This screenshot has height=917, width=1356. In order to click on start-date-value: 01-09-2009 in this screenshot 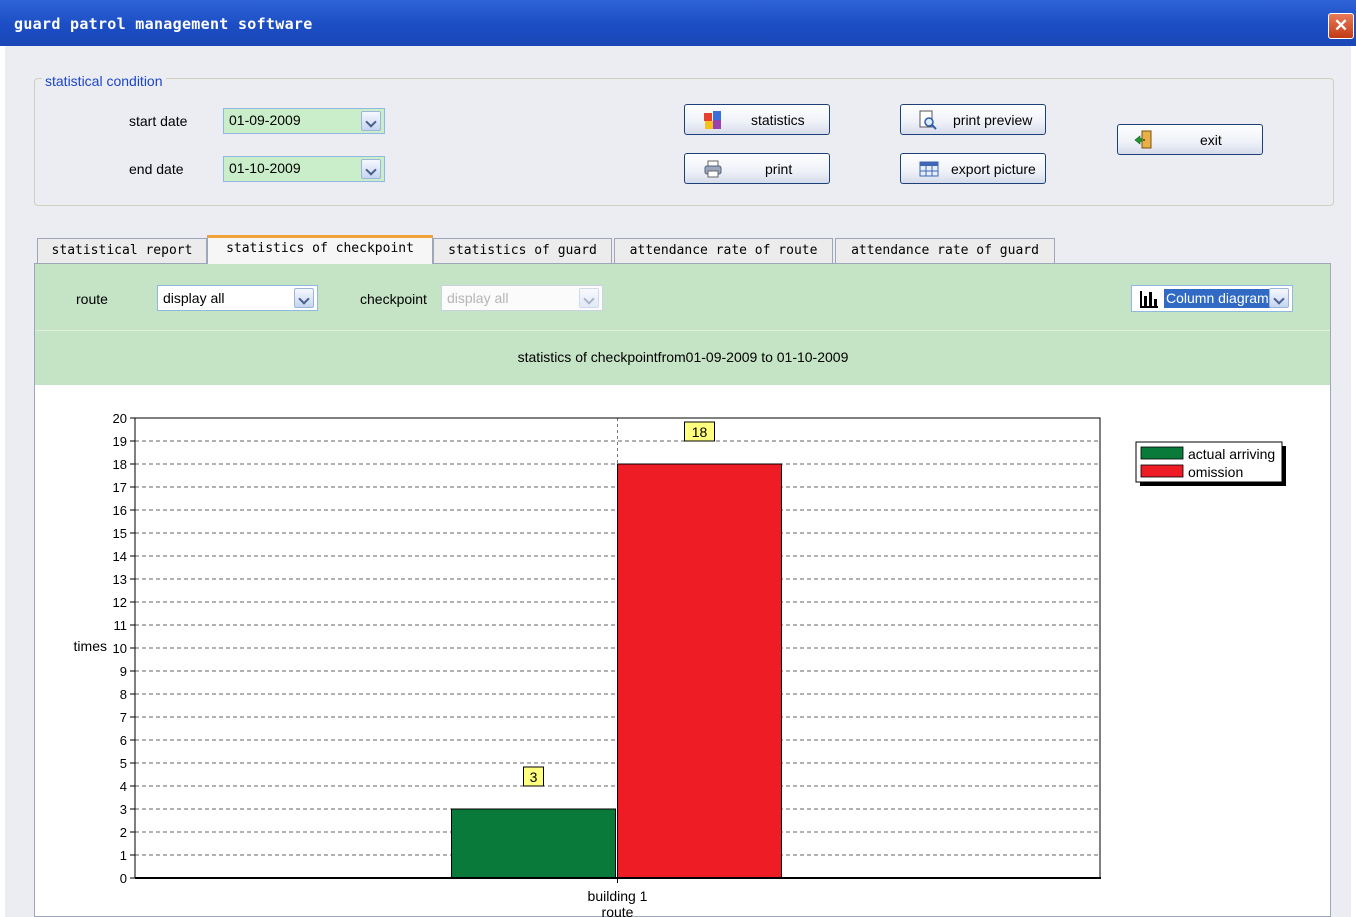, I will do `click(265, 120)`.